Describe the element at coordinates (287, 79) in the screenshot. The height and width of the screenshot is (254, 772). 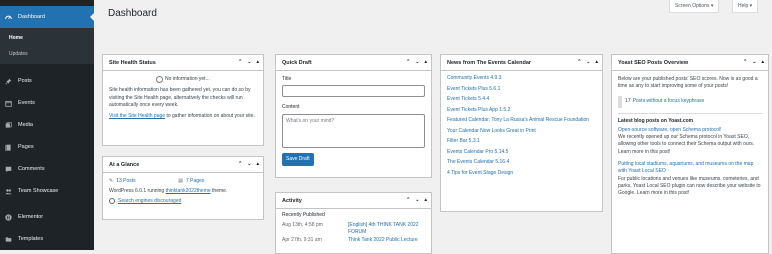
I see `title-label: Title` at that location.